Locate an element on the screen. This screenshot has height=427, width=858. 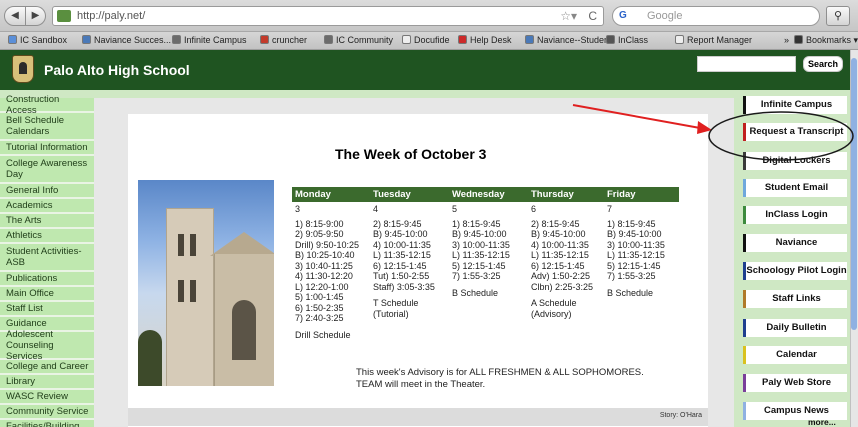
right-nav-label: Calendar is located at coordinates (796, 354).